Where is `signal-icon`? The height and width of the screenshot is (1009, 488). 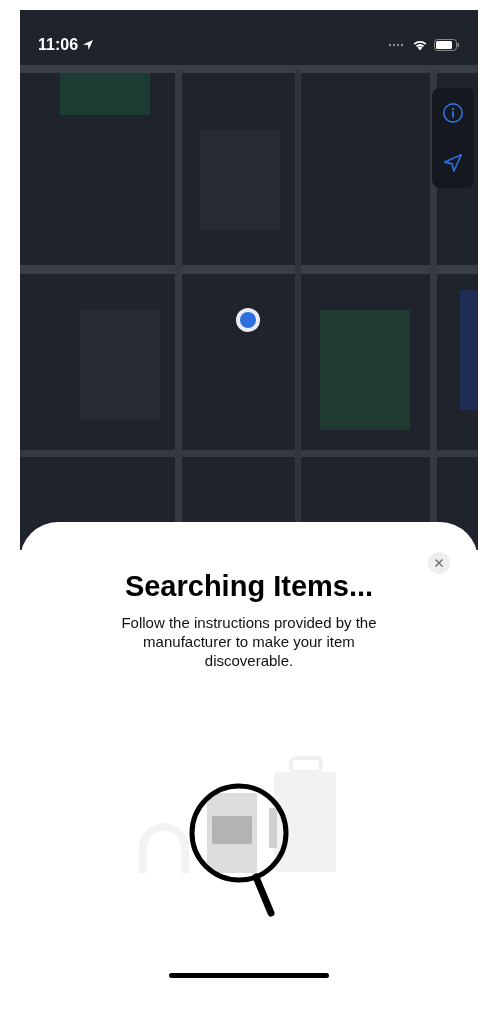
signal-icon is located at coordinates (396, 45).